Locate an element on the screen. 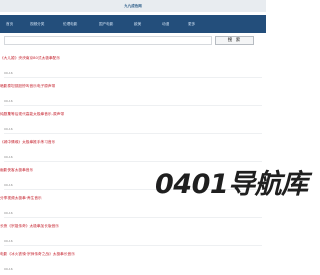  nav-item-categories: 视频分类 is located at coordinates (45, 24).